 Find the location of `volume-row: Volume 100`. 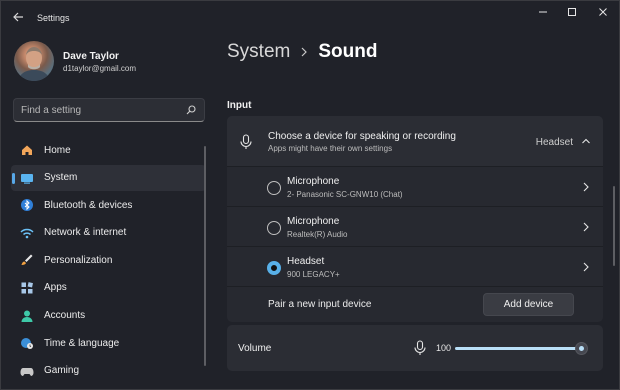

volume-row: Volume 100 is located at coordinates (415, 348).